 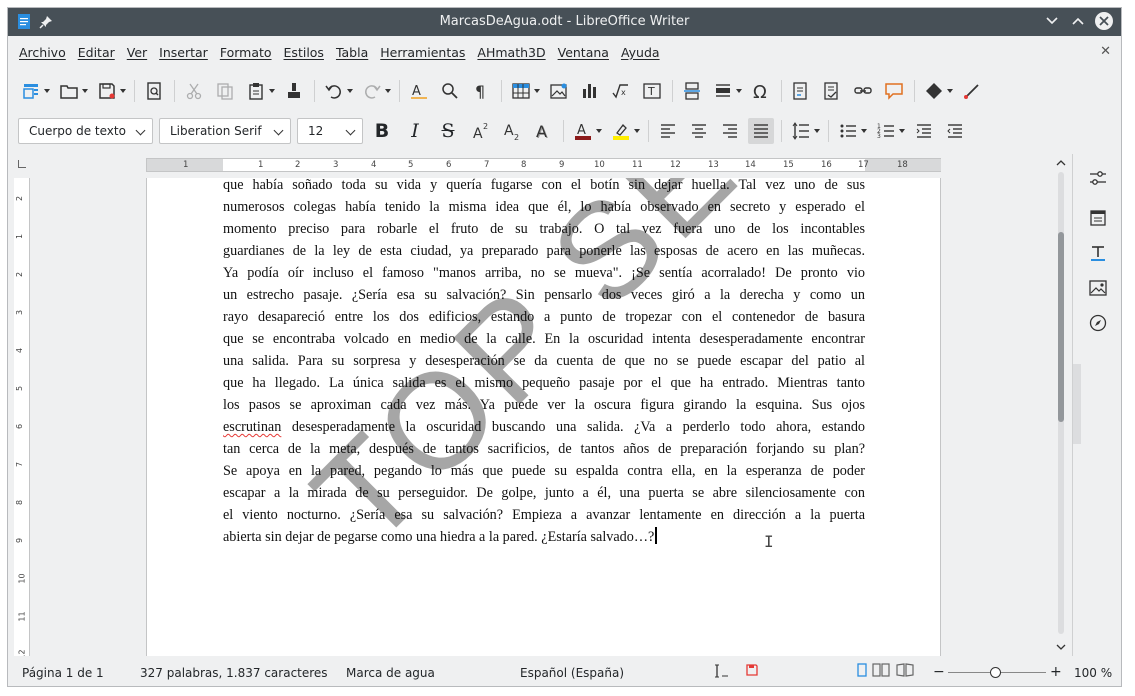 I want to click on menu-editar: Editar, so click(x=96, y=52).